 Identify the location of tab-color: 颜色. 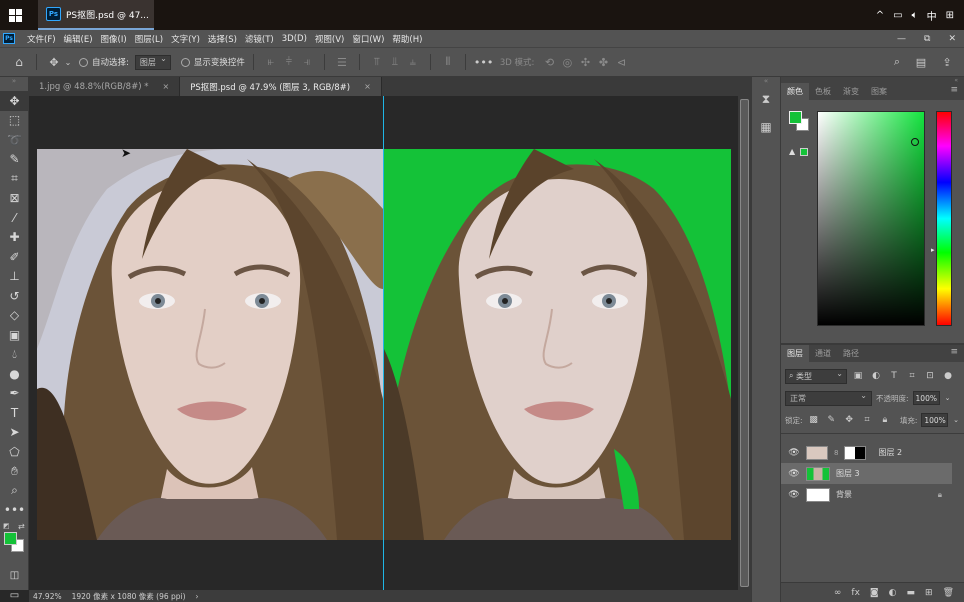
(795, 91).